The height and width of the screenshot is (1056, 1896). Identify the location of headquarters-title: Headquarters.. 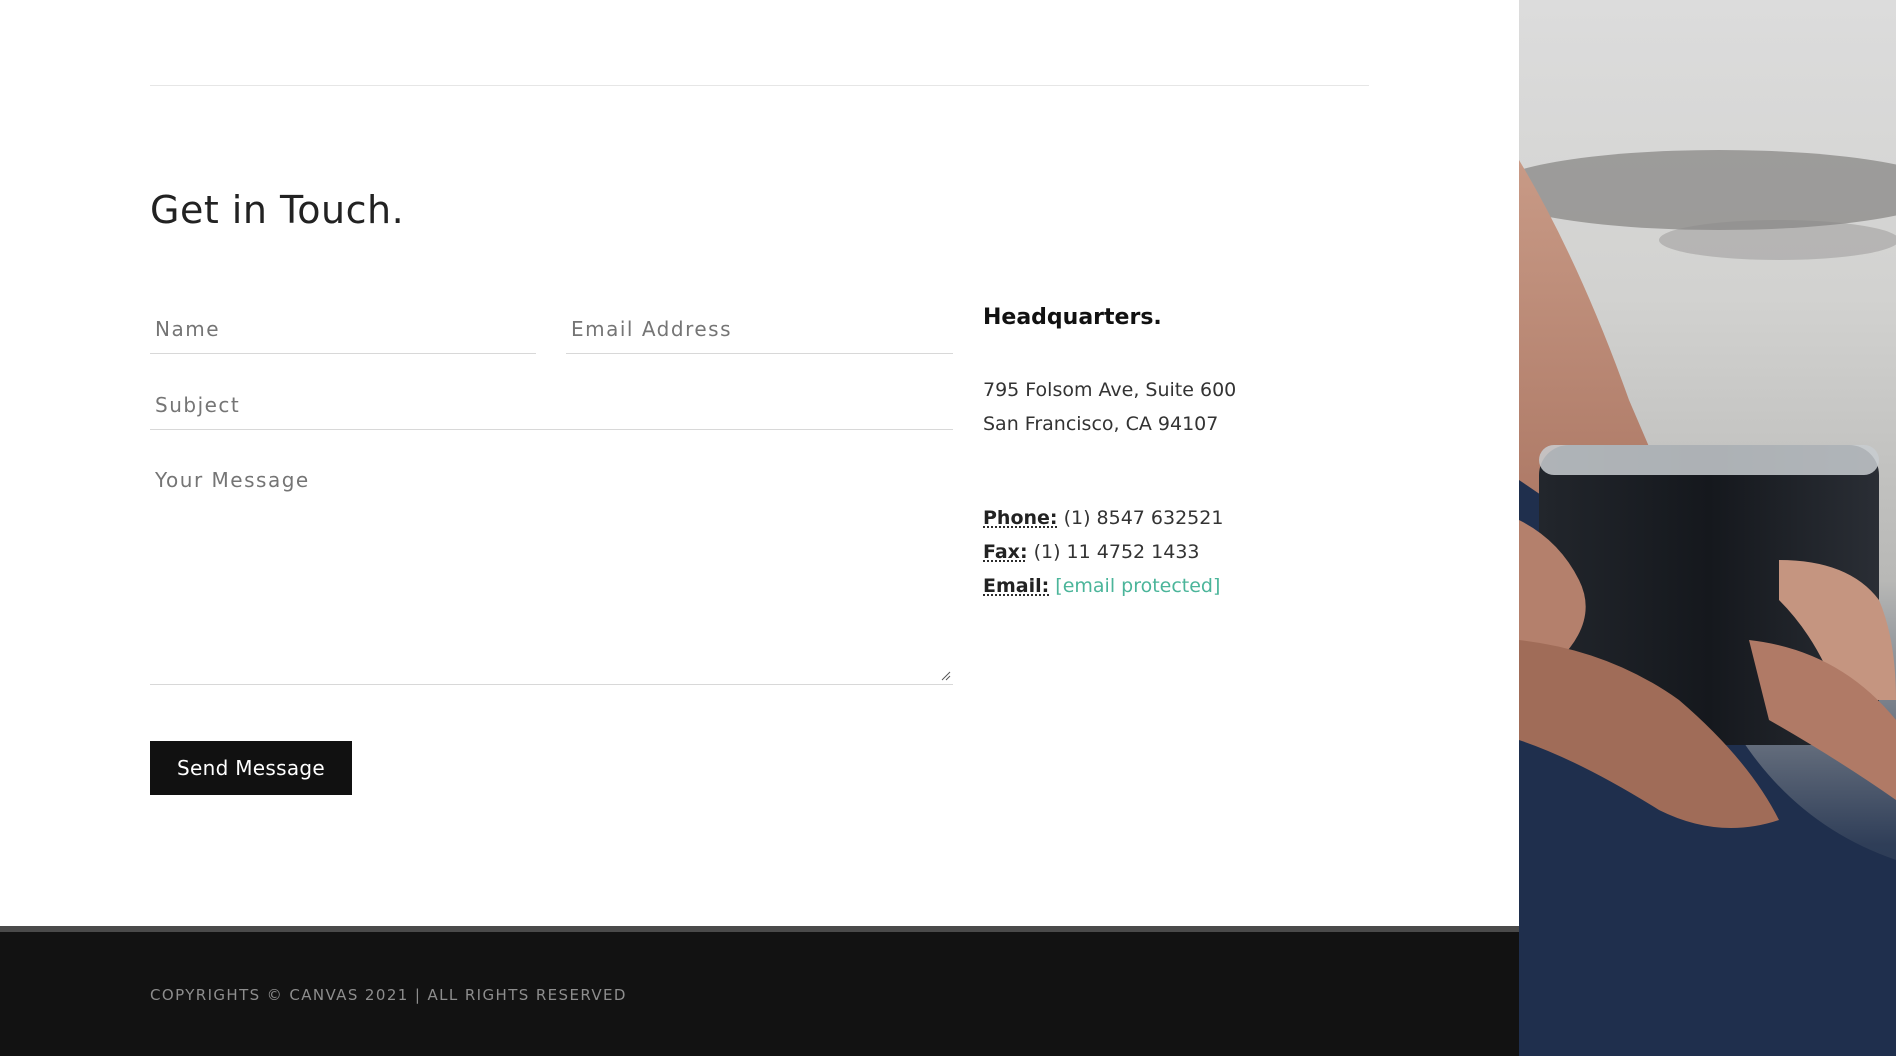
(1072, 317).